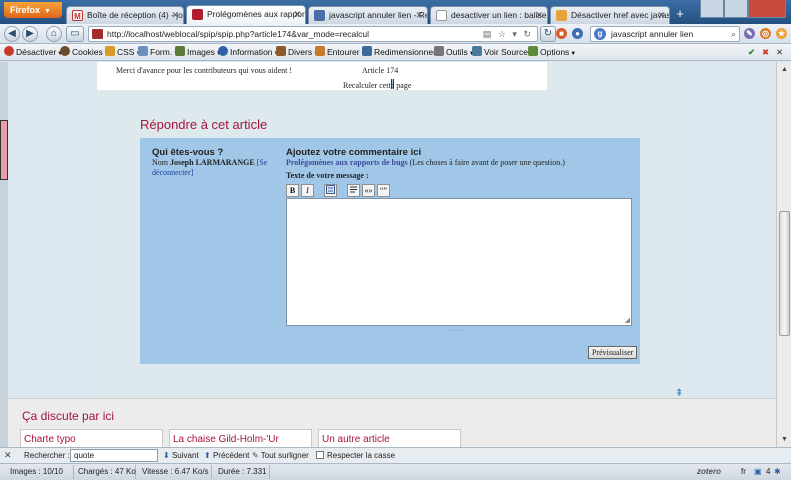 The width and height of the screenshot is (791, 480). I want to click on search-icon: ⌕, so click(733, 34).